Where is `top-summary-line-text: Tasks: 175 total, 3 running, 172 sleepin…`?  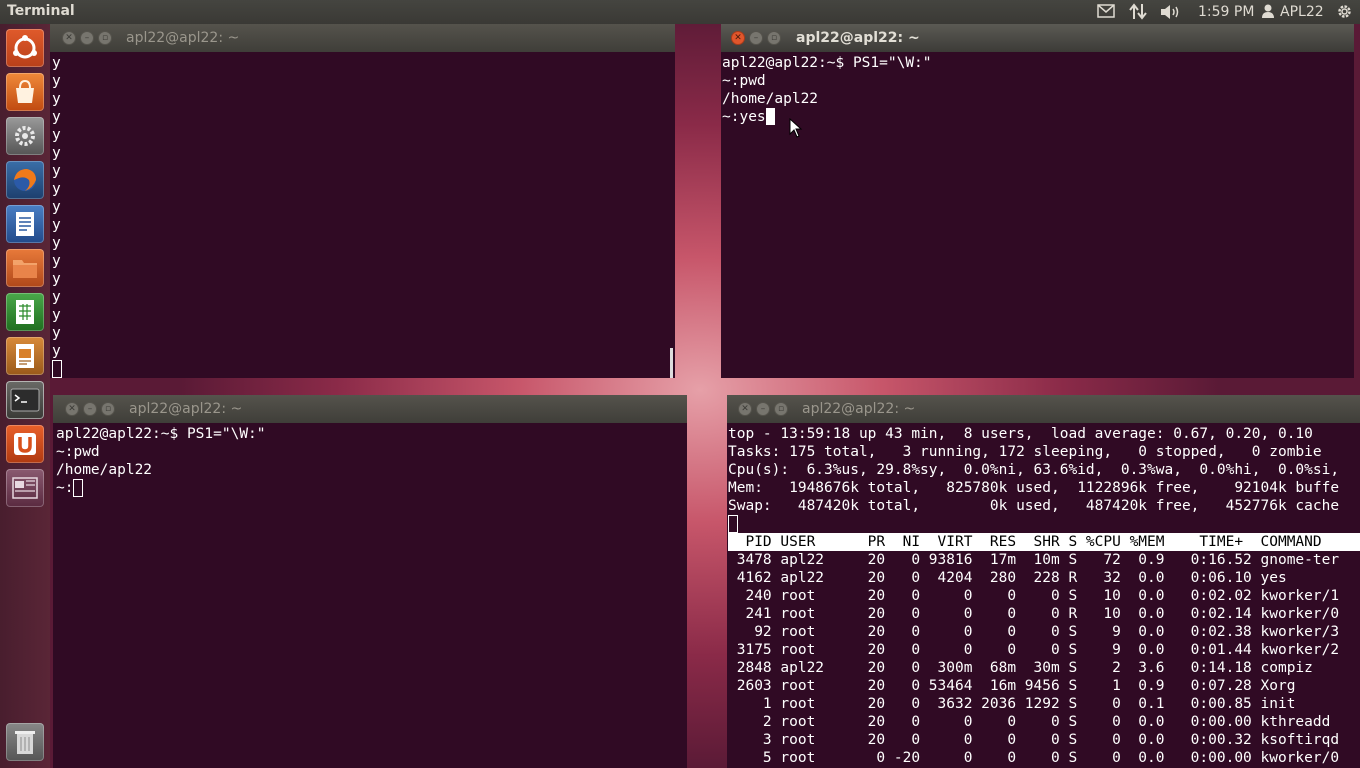
top-summary-line-text: Tasks: 175 total, 3 running, 172 sleepin… is located at coordinates (1025, 452).